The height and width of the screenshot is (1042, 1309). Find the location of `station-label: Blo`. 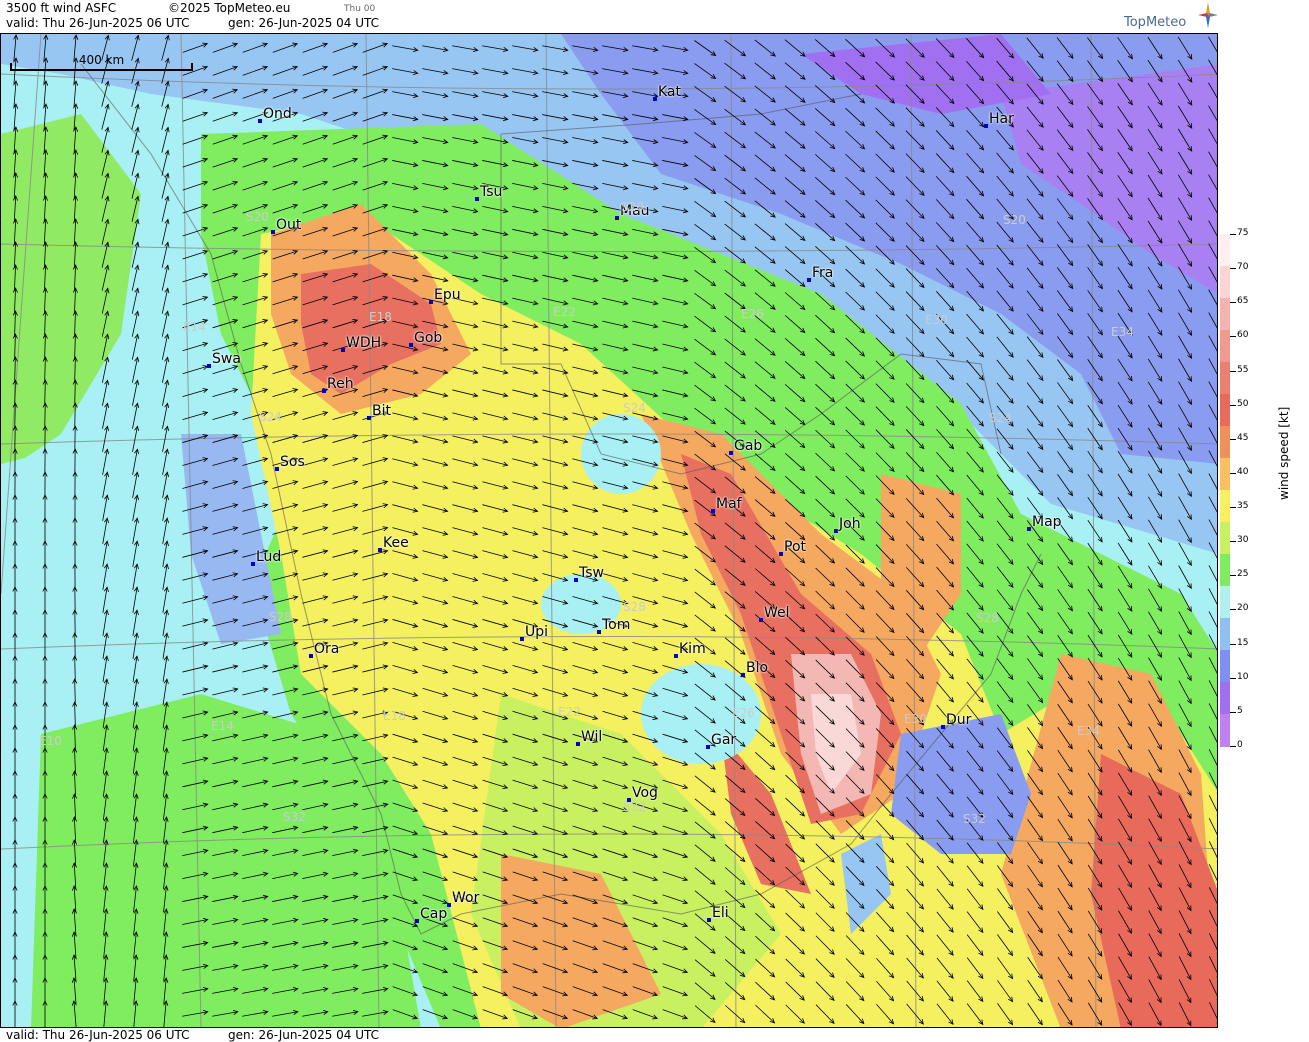

station-label: Blo is located at coordinates (757, 668).